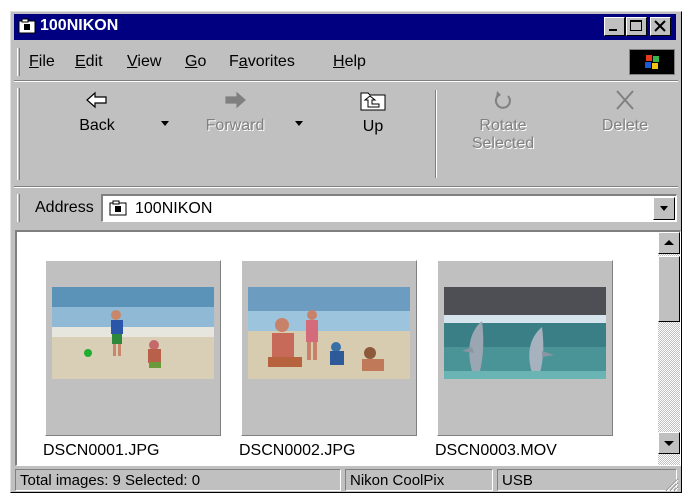 The height and width of the screenshot is (493, 682). I want to click on status-count: Total images: 9 Selected: 0, so click(178, 480).